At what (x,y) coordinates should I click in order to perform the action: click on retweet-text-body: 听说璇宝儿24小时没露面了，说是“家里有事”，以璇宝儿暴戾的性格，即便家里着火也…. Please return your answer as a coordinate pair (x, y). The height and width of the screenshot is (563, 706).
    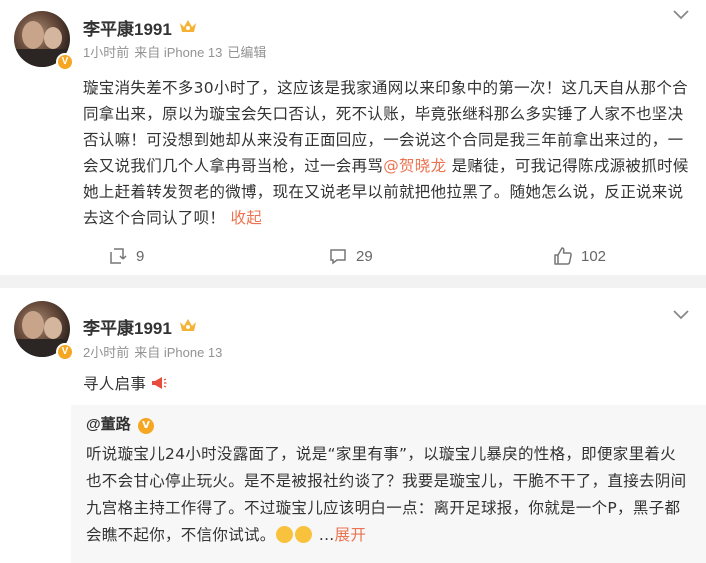
    Looking at the image, I should click on (386, 494).